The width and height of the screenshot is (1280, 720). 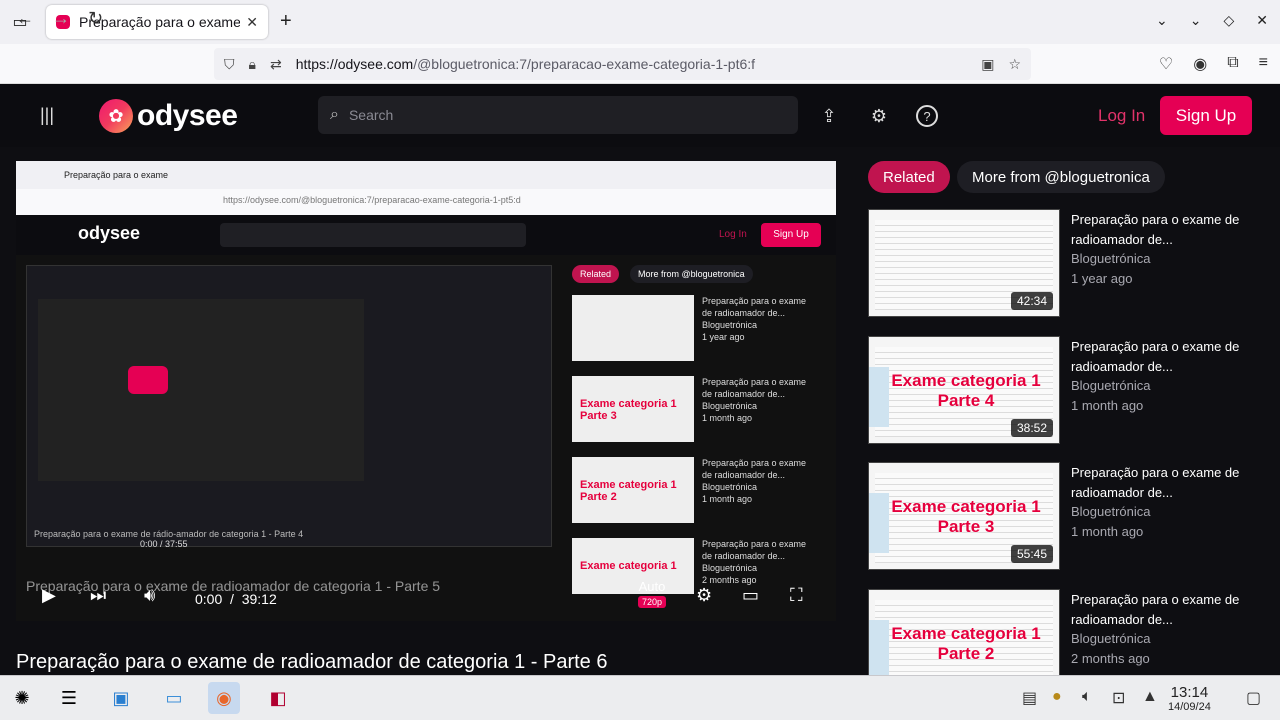 What do you see at coordinates (164, 544) in the screenshot?
I see `nested-time: 0:00 / 37:55` at bounding box center [164, 544].